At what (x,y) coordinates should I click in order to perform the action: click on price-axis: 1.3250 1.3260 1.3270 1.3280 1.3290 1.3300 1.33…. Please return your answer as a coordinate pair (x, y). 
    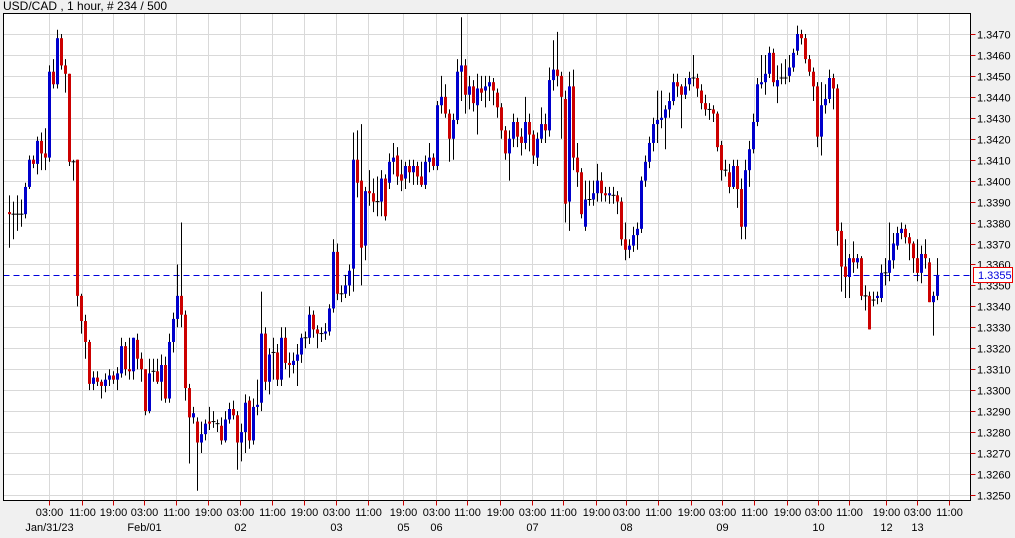
    Looking at the image, I should click on (990, 266).